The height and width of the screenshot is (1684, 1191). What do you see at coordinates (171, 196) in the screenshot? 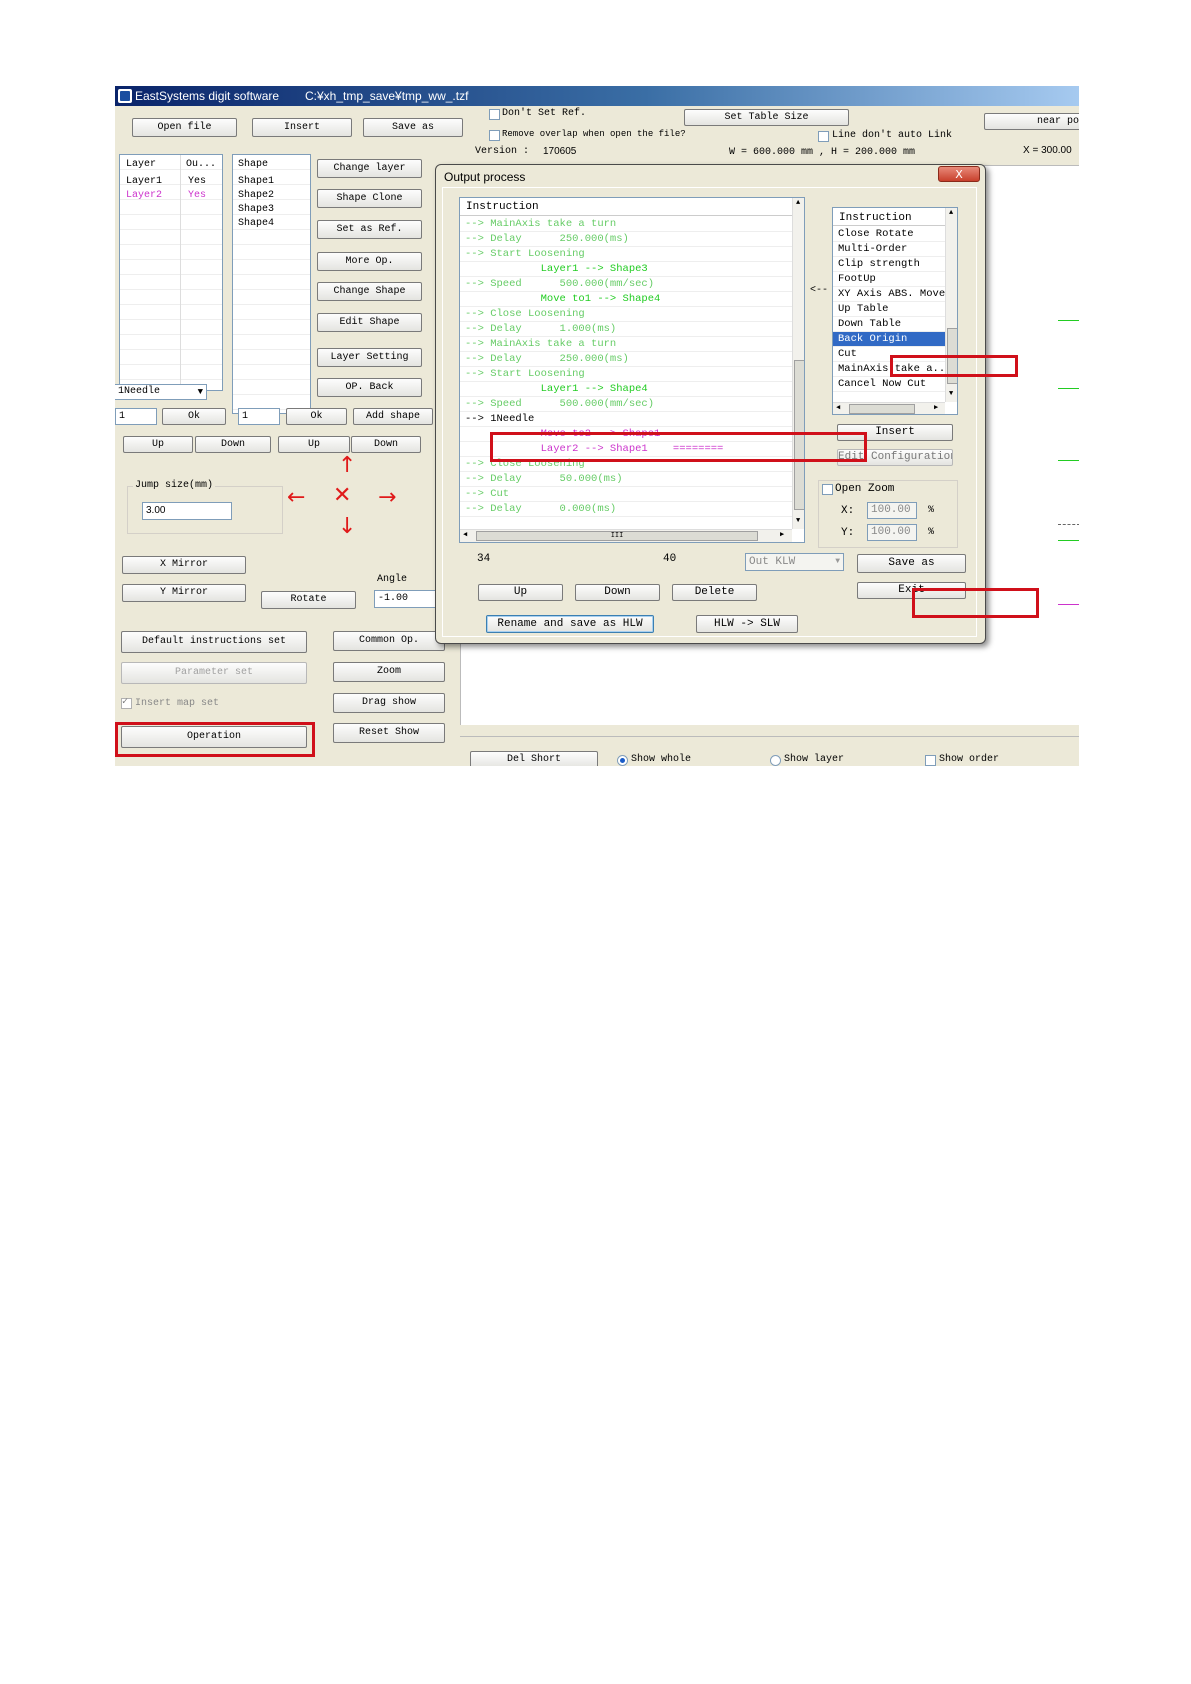
I see `layer-row: Layer2 Yes` at bounding box center [171, 196].